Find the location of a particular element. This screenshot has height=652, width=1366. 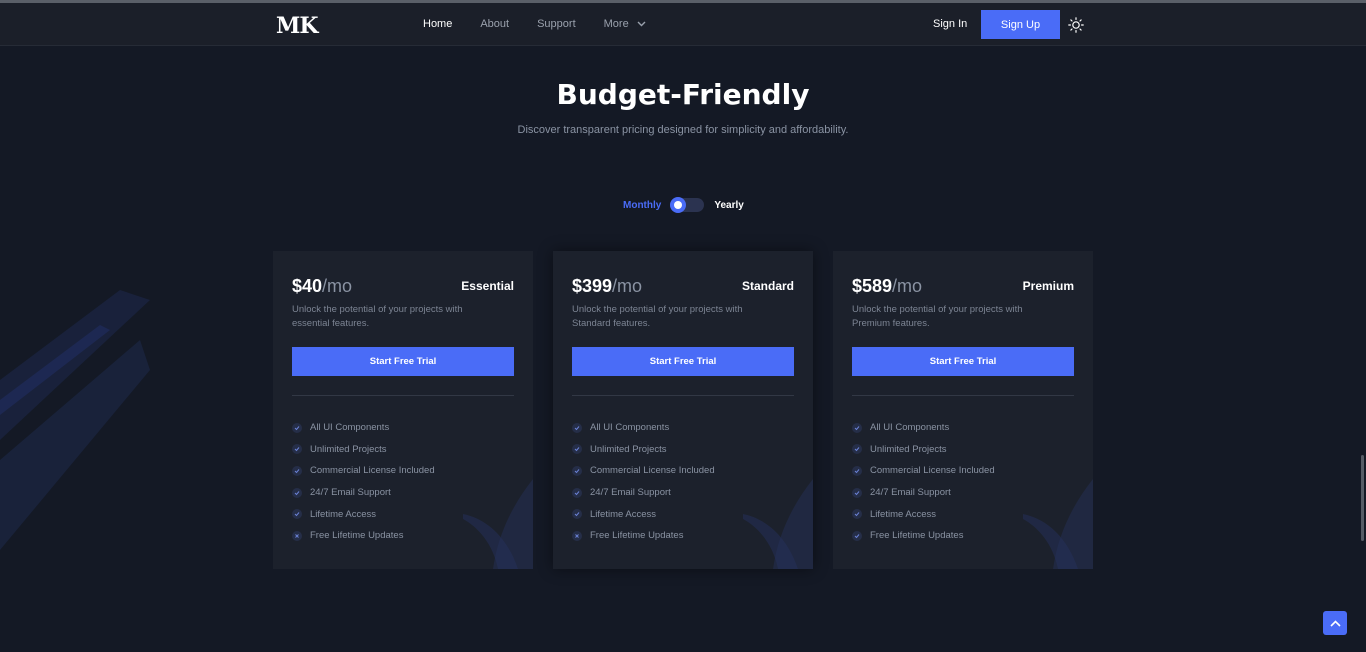

plan-name: Standard is located at coordinates (767, 286).